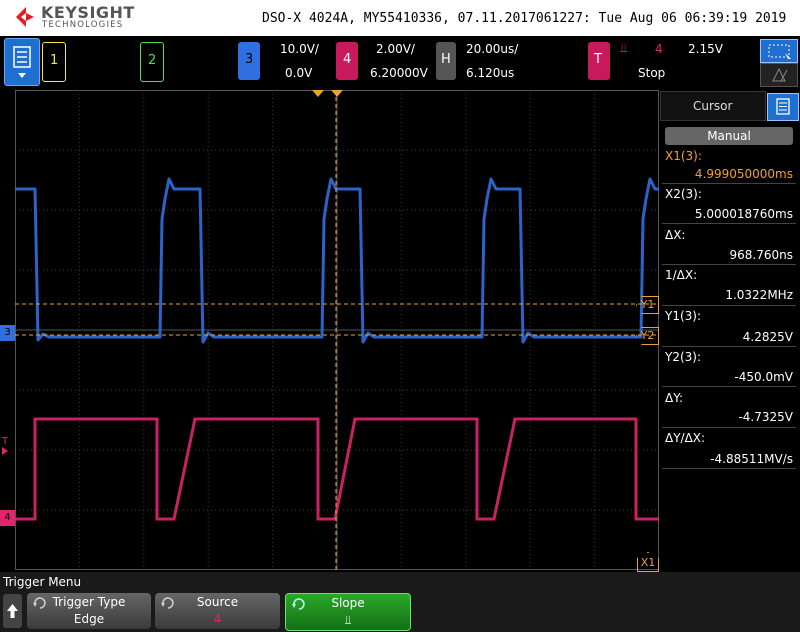 This screenshot has width=800, height=632. I want to click on trigger-arrow-icon, so click(5, 451).